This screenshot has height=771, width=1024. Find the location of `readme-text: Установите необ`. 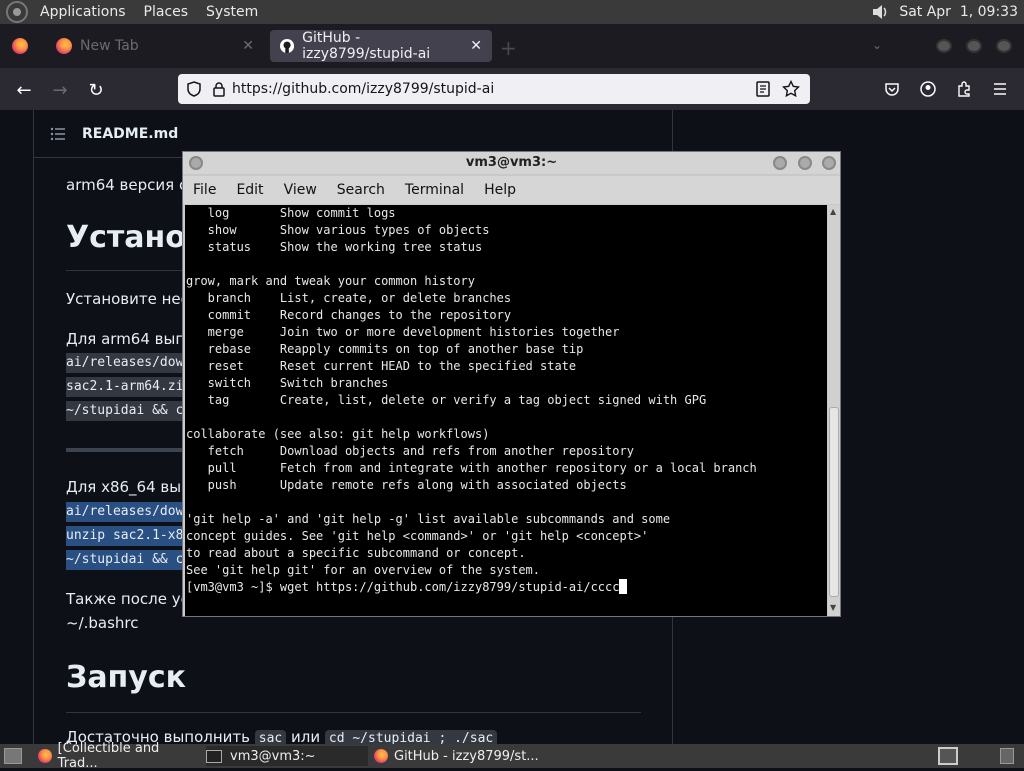

readme-text: Установите необ is located at coordinates (133, 299).